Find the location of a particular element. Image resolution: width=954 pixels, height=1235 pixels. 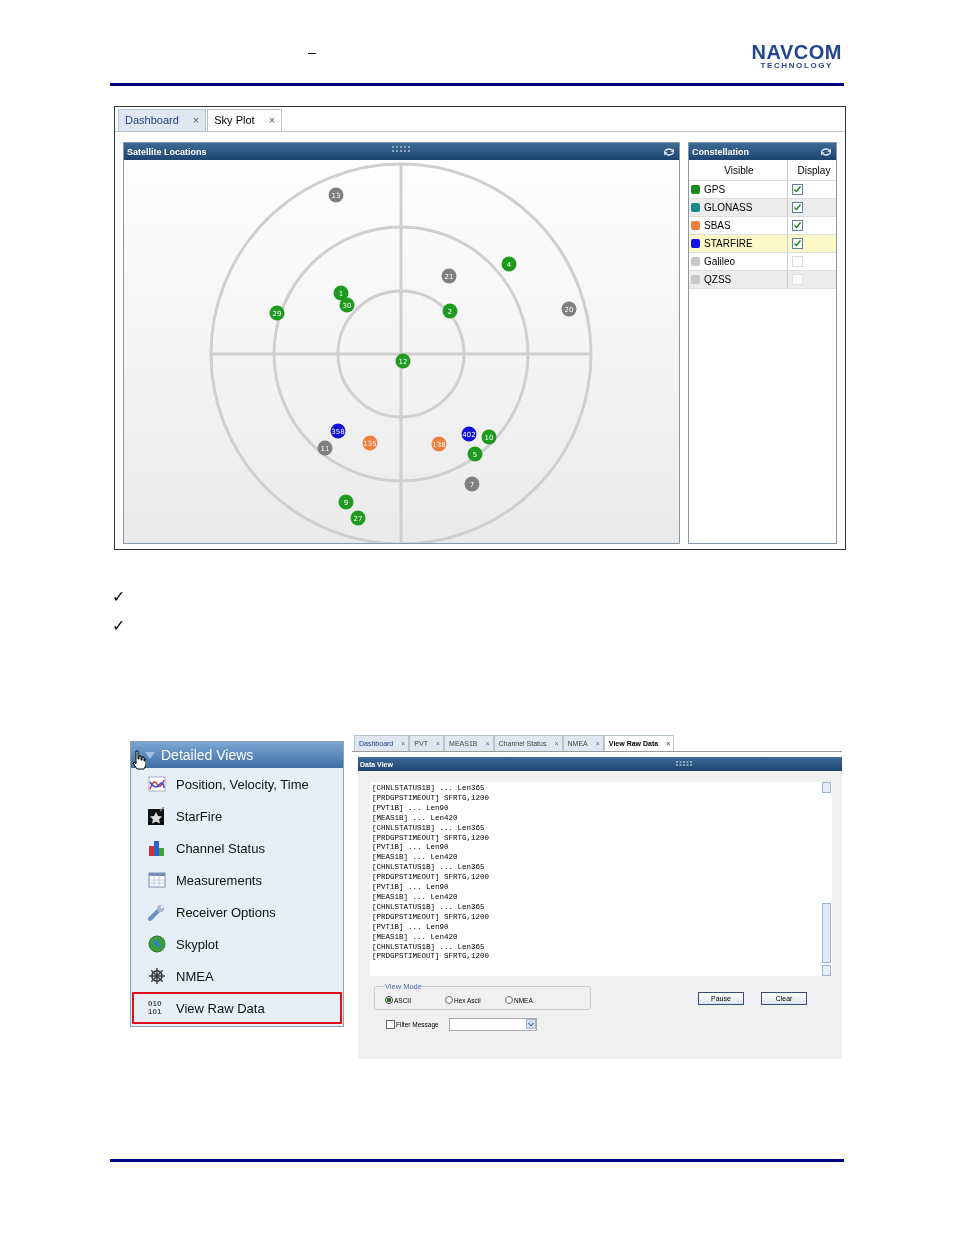

binary-digits: 010 101 is located at coordinates (155, 1008).